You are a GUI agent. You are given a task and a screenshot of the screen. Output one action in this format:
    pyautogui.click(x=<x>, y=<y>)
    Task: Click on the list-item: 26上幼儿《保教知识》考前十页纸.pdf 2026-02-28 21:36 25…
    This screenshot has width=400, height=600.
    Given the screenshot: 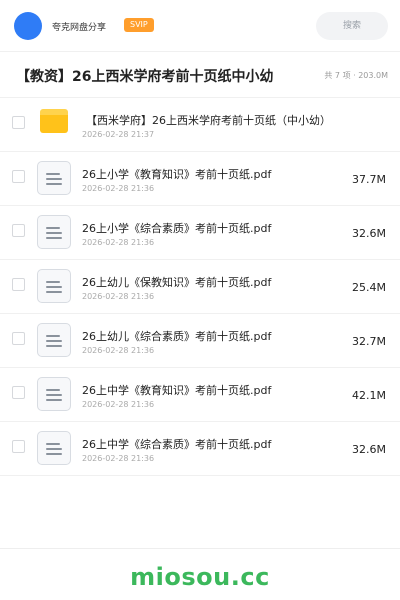 What is the action you would take?
    pyautogui.click(x=200, y=287)
    